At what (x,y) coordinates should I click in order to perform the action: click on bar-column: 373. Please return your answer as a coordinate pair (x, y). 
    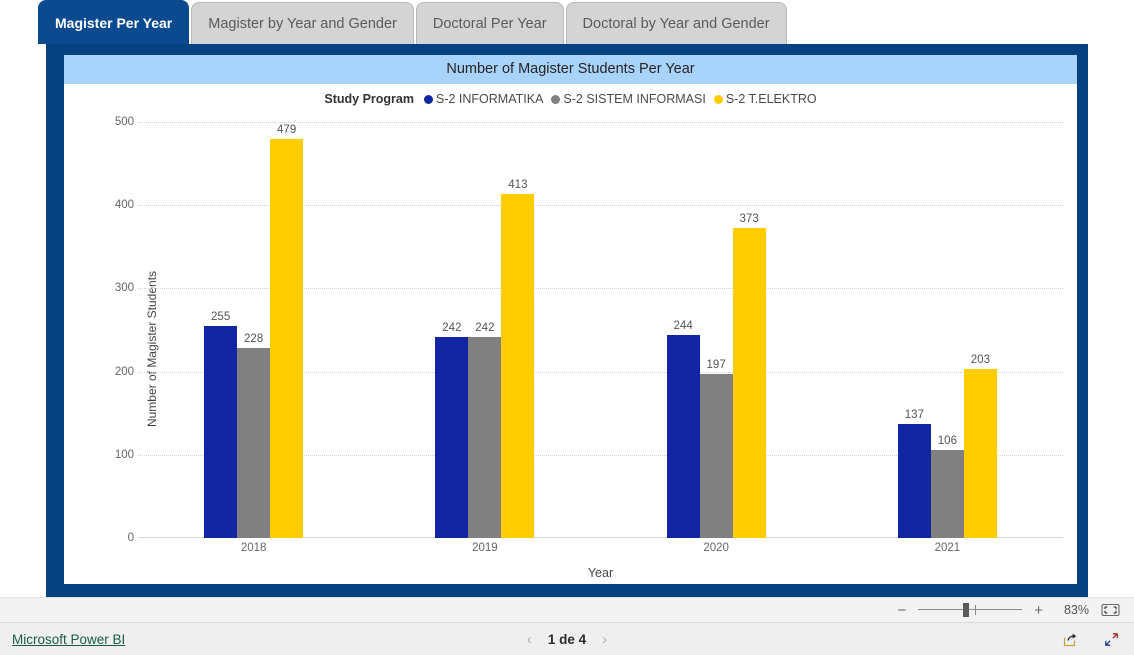
    Looking at the image, I should click on (749, 330).